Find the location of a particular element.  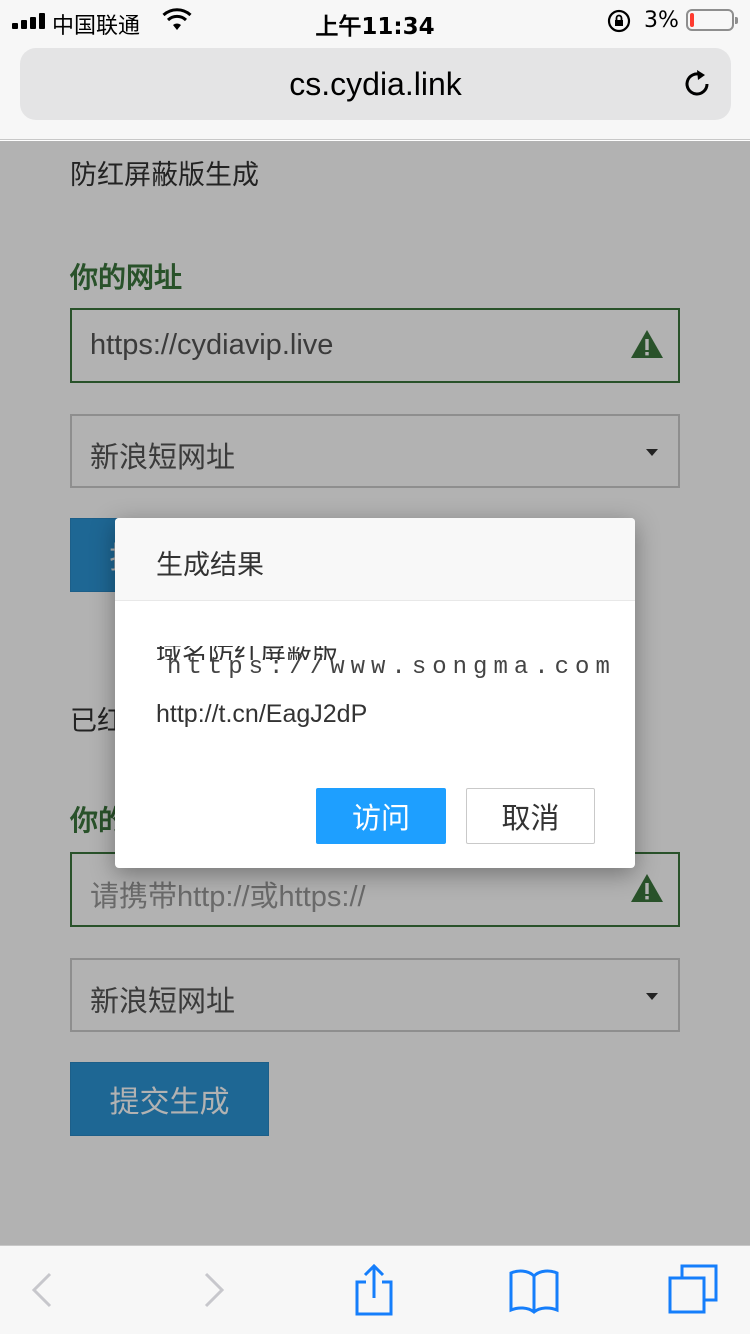

share-icon is located at coordinates (374, 1290).